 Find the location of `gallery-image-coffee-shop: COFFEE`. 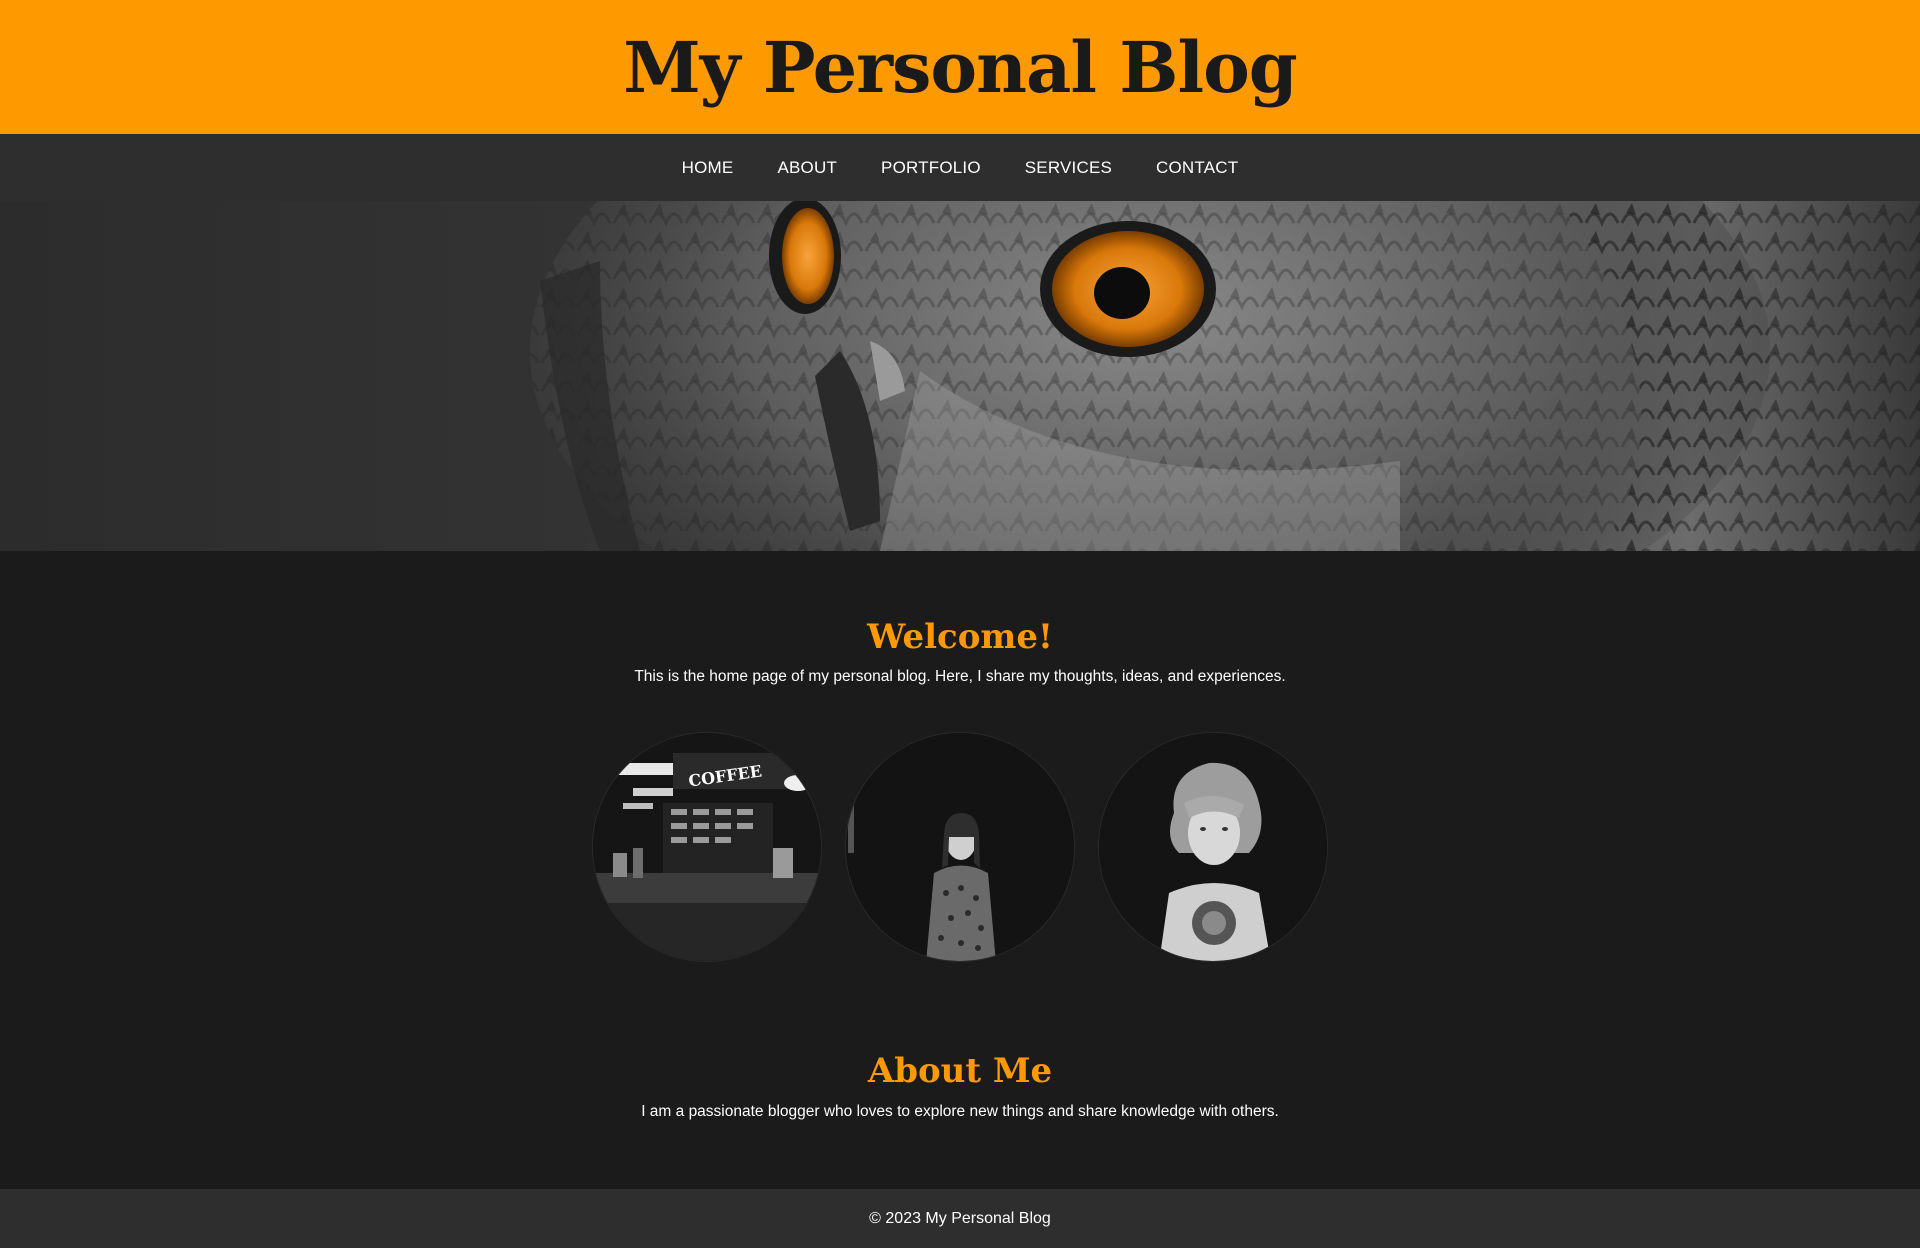

gallery-image-coffee-shop: COFFEE is located at coordinates (707, 847).